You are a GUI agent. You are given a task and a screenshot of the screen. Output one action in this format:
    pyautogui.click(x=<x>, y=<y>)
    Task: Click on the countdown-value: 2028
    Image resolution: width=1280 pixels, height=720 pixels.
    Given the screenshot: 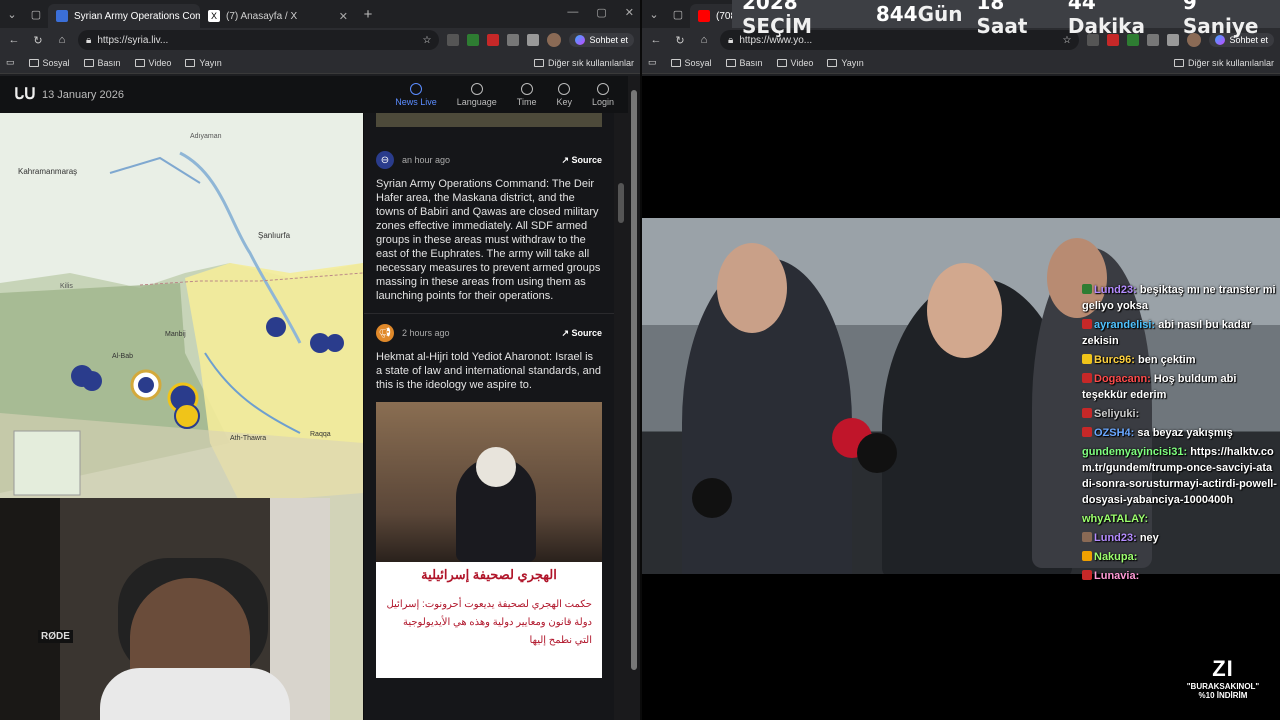 What is the action you would take?
    pyautogui.click(x=770, y=7)
    